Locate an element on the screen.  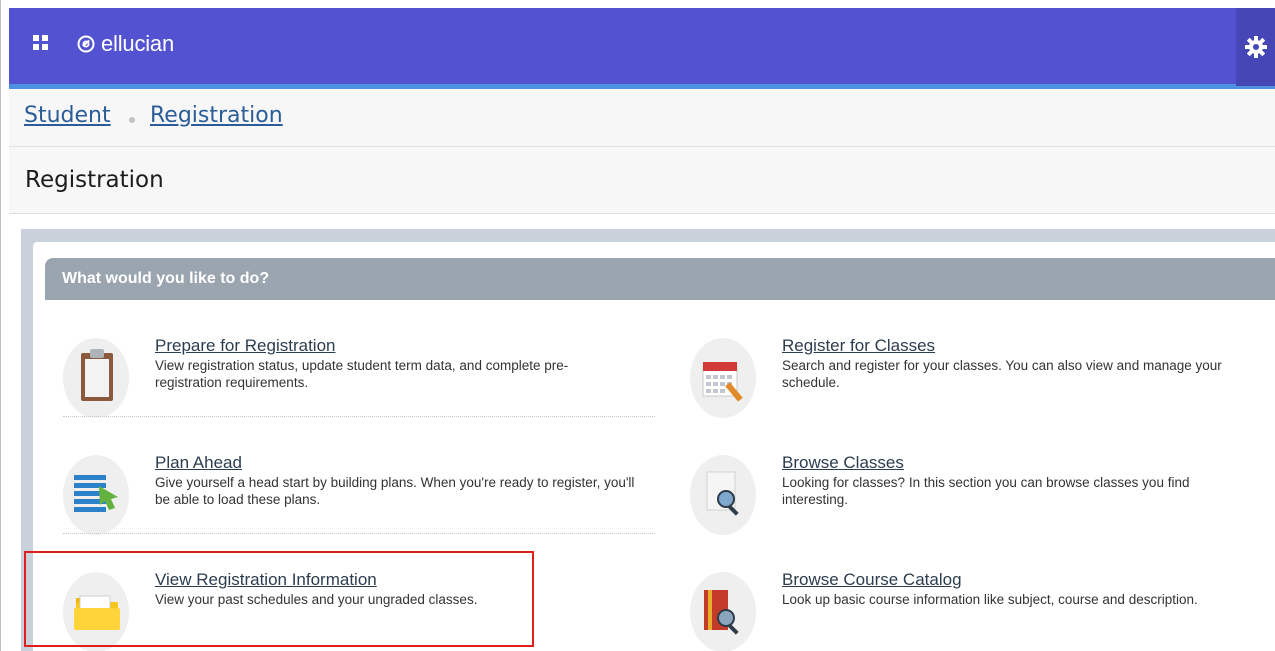
view-registration-information-link: View Registration Information is located at coordinates (266, 580).